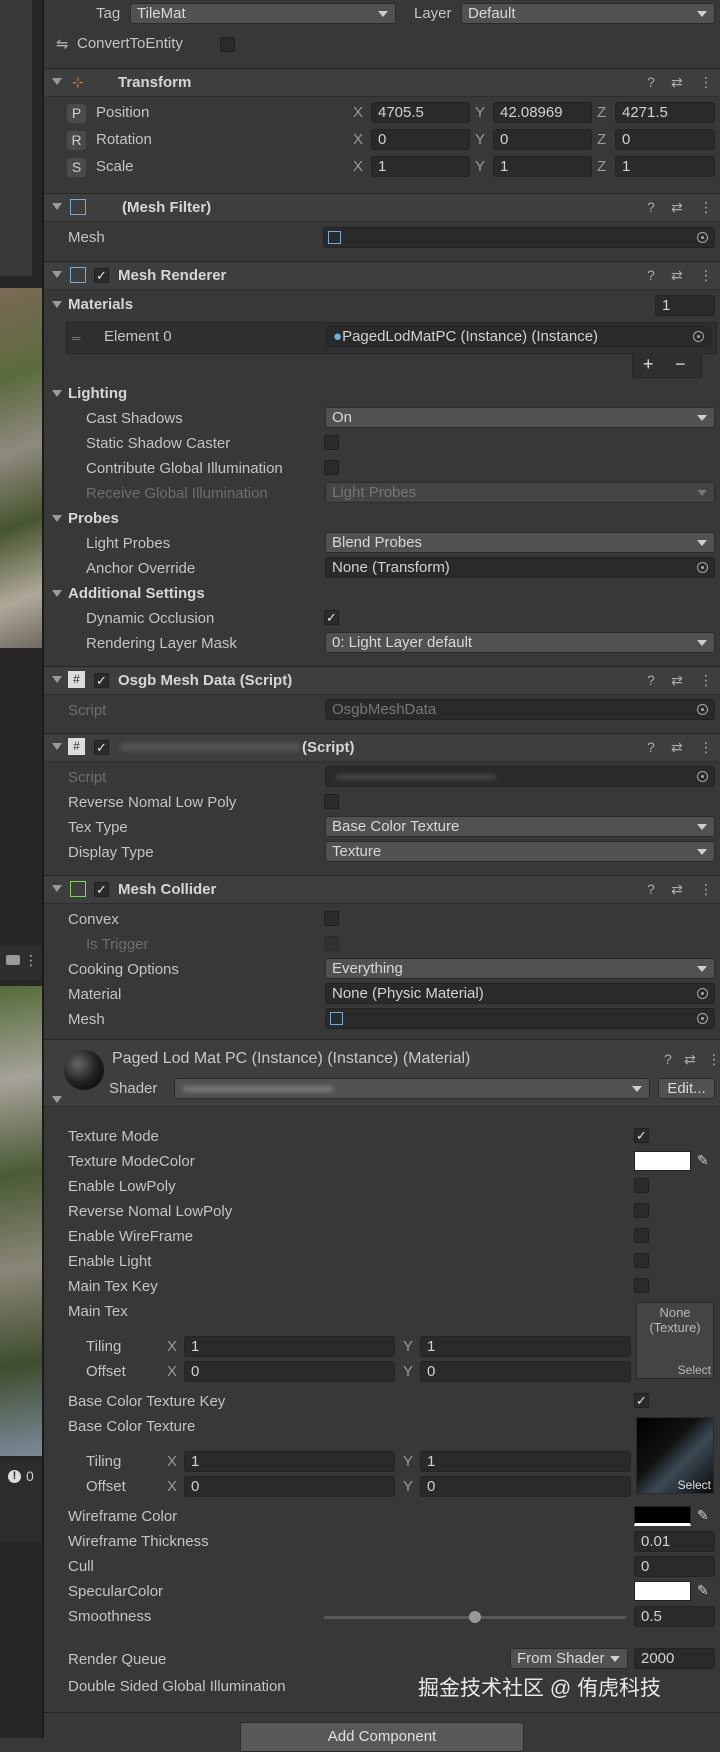  What do you see at coordinates (57, 393) in the screenshot?
I see `lighting-foldout-icon` at bounding box center [57, 393].